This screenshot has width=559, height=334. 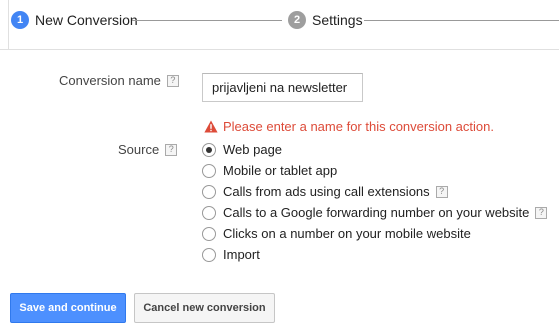 I want to click on source-option-call-extensions: Calls from ads using call extensions ?, so click(x=325, y=191).